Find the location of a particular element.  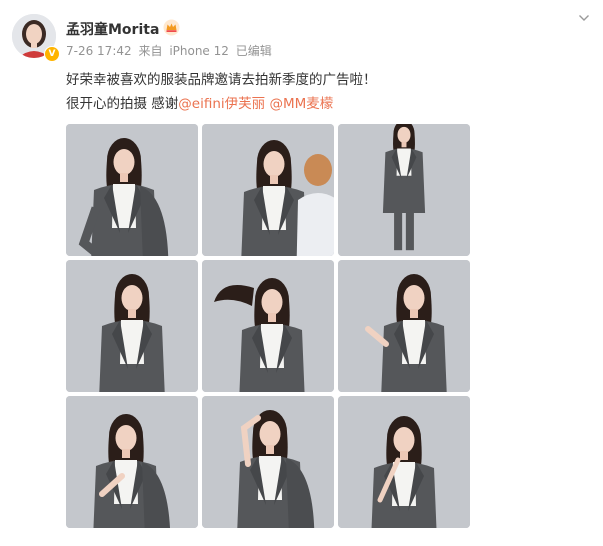

post-text-line2: 很开心的拍摄 感谢@eifini伊芙丽 @MM麦檬 is located at coordinates (326, 104).